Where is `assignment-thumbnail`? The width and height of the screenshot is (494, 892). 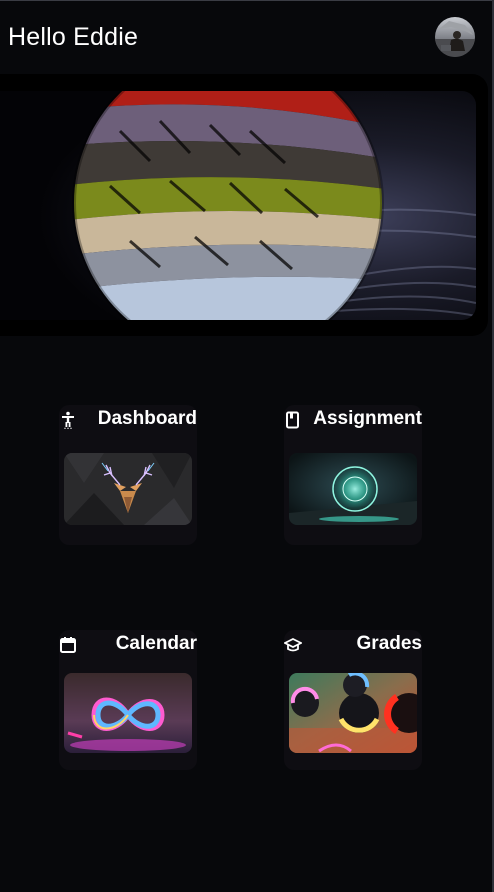
assignment-thumbnail is located at coordinates (353, 489).